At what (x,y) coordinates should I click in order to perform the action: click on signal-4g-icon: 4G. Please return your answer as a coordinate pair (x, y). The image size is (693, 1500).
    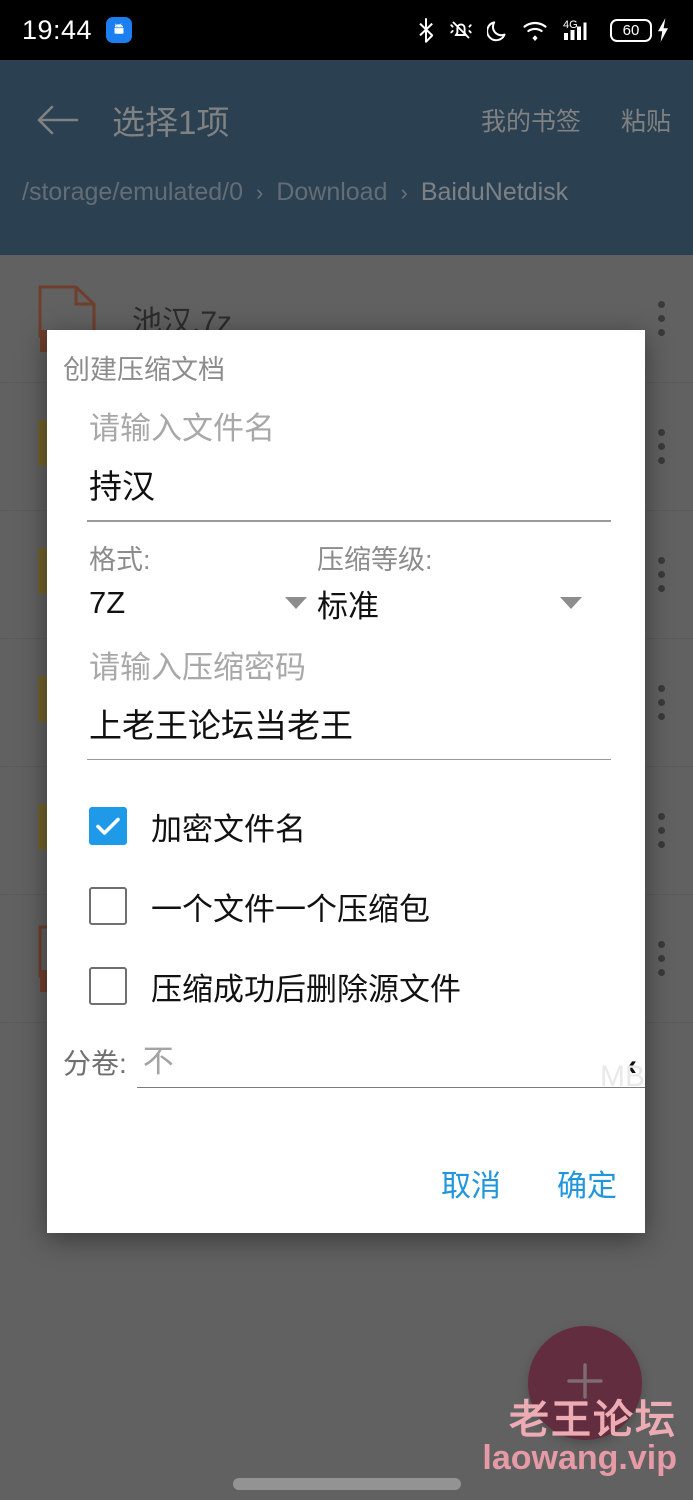
    Looking at the image, I should click on (580, 30).